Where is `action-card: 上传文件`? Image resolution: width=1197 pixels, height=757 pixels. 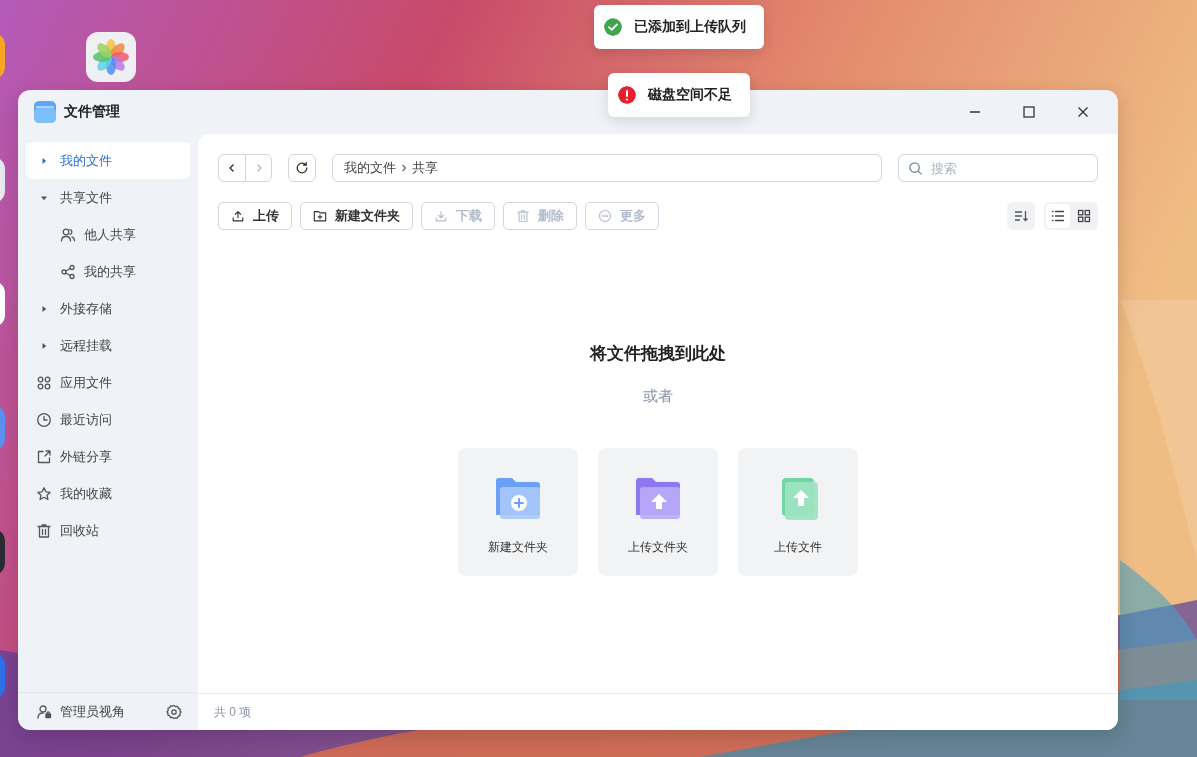 action-card: 上传文件 is located at coordinates (798, 512).